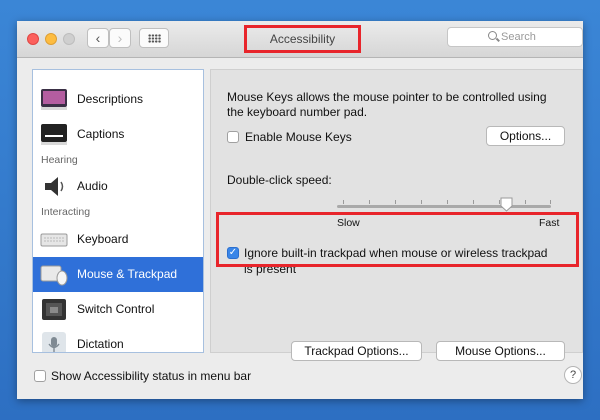  What do you see at coordinates (118, 186) in the screenshot?
I see `sidebar-item-audio: Audio` at bounding box center [118, 186].